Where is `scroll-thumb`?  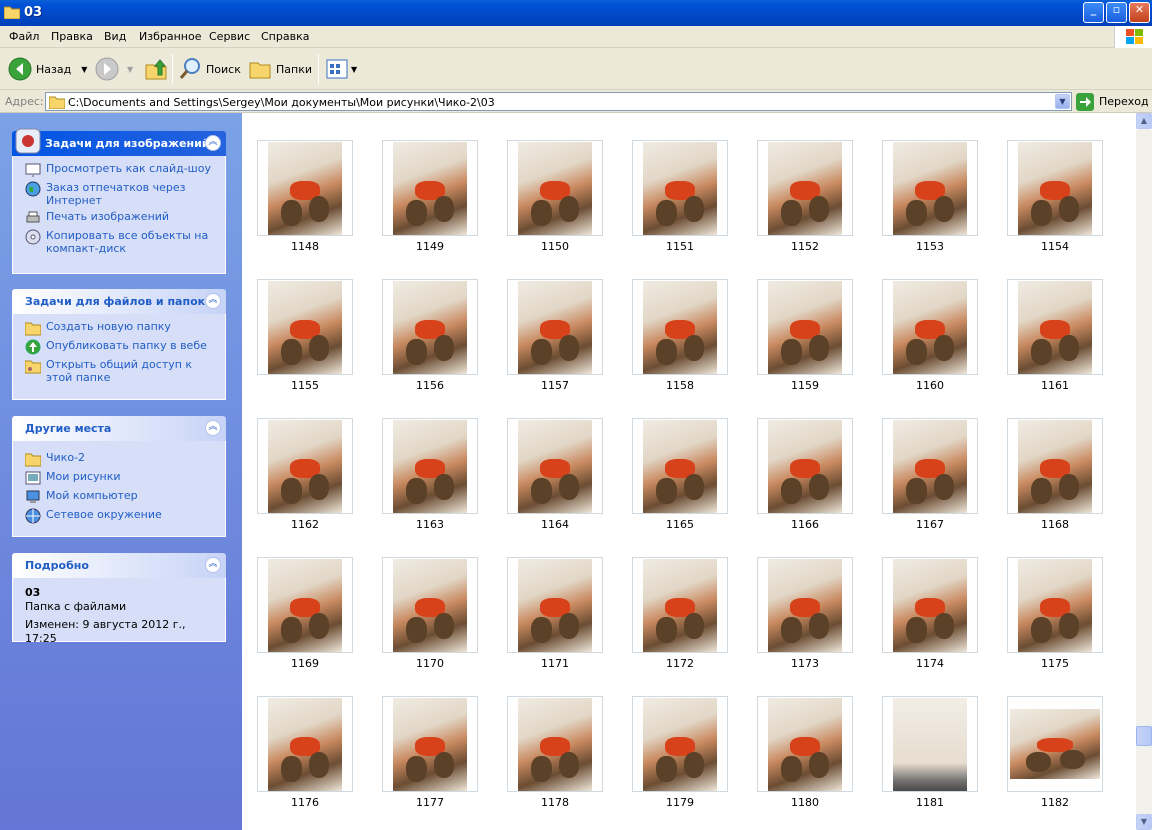
scroll-thumb is located at coordinates (1144, 736).